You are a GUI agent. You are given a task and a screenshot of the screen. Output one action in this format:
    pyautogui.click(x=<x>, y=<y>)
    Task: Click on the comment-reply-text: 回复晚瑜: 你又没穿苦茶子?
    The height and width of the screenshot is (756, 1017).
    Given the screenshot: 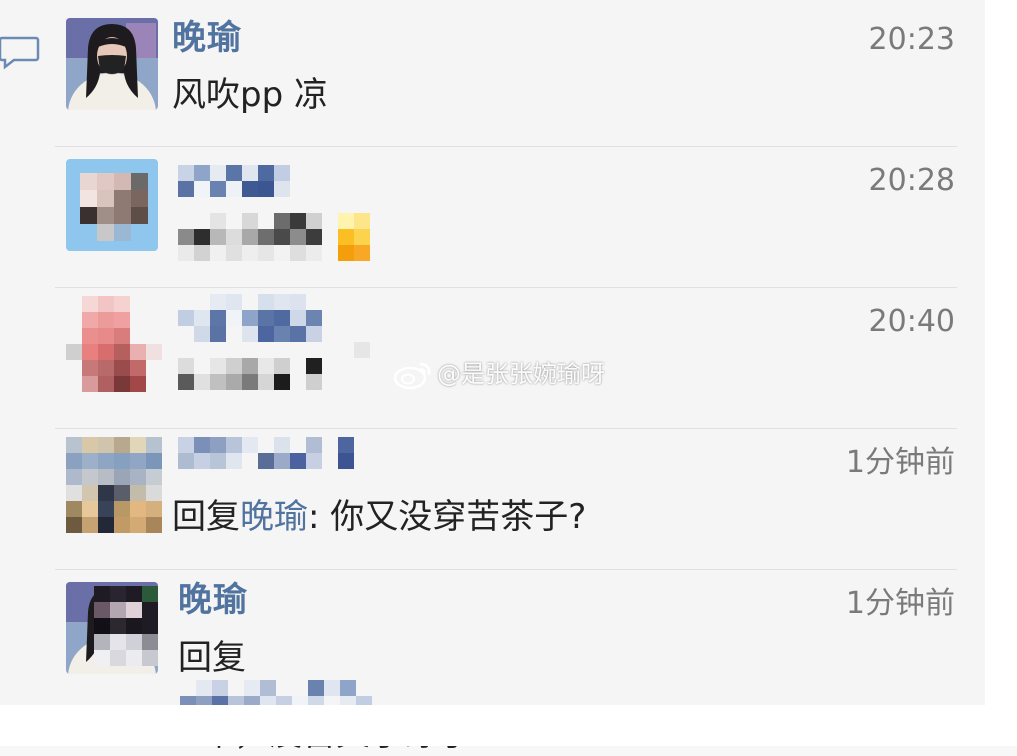 What is the action you would take?
    pyautogui.click(x=379, y=517)
    